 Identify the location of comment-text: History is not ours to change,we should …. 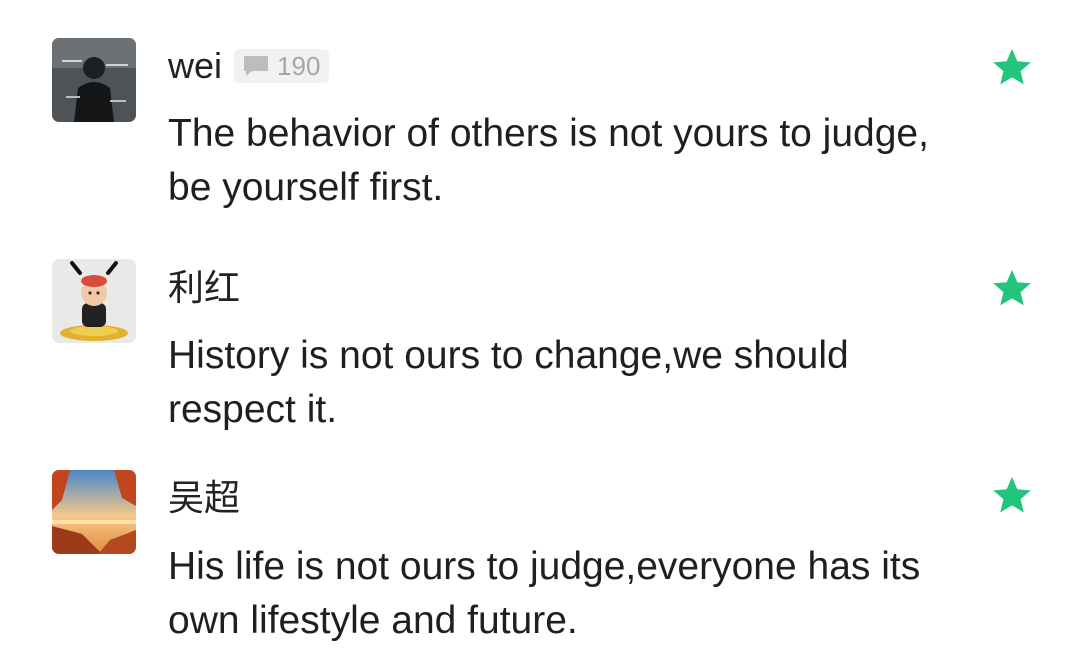
(508, 382).